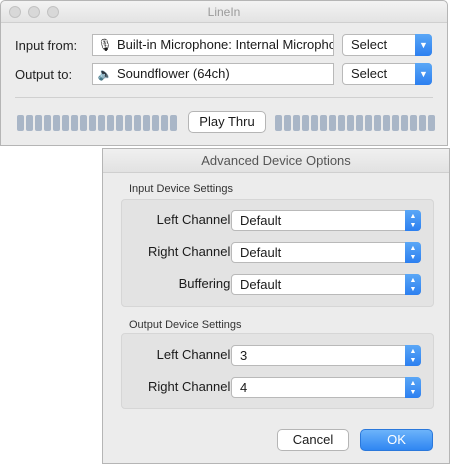 Image resolution: width=452 pixels, height=466 pixels. I want to click on output-level-meter, so click(355, 123).